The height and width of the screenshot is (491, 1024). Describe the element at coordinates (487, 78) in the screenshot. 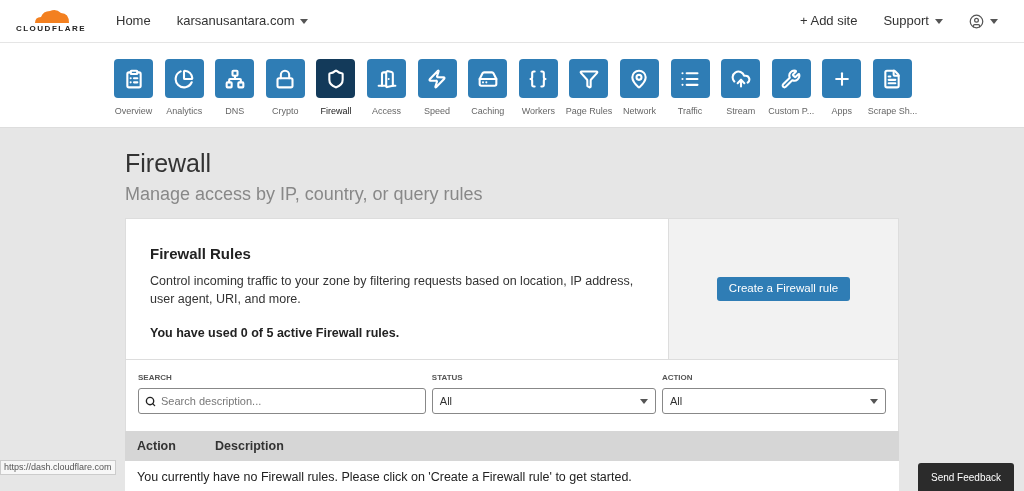

I see `drive-icon` at that location.